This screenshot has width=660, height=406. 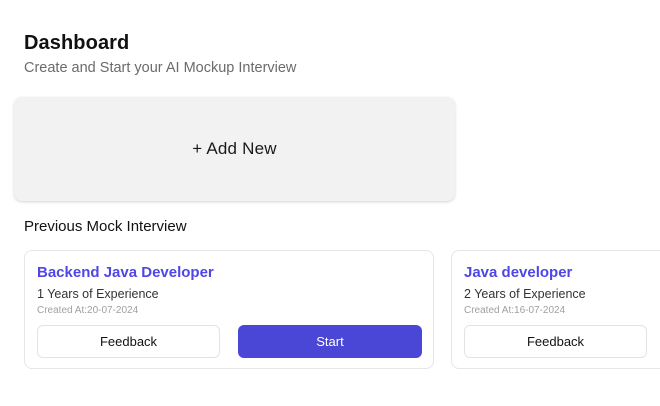 I want to click on interview-job-role: Java developer, so click(x=518, y=272).